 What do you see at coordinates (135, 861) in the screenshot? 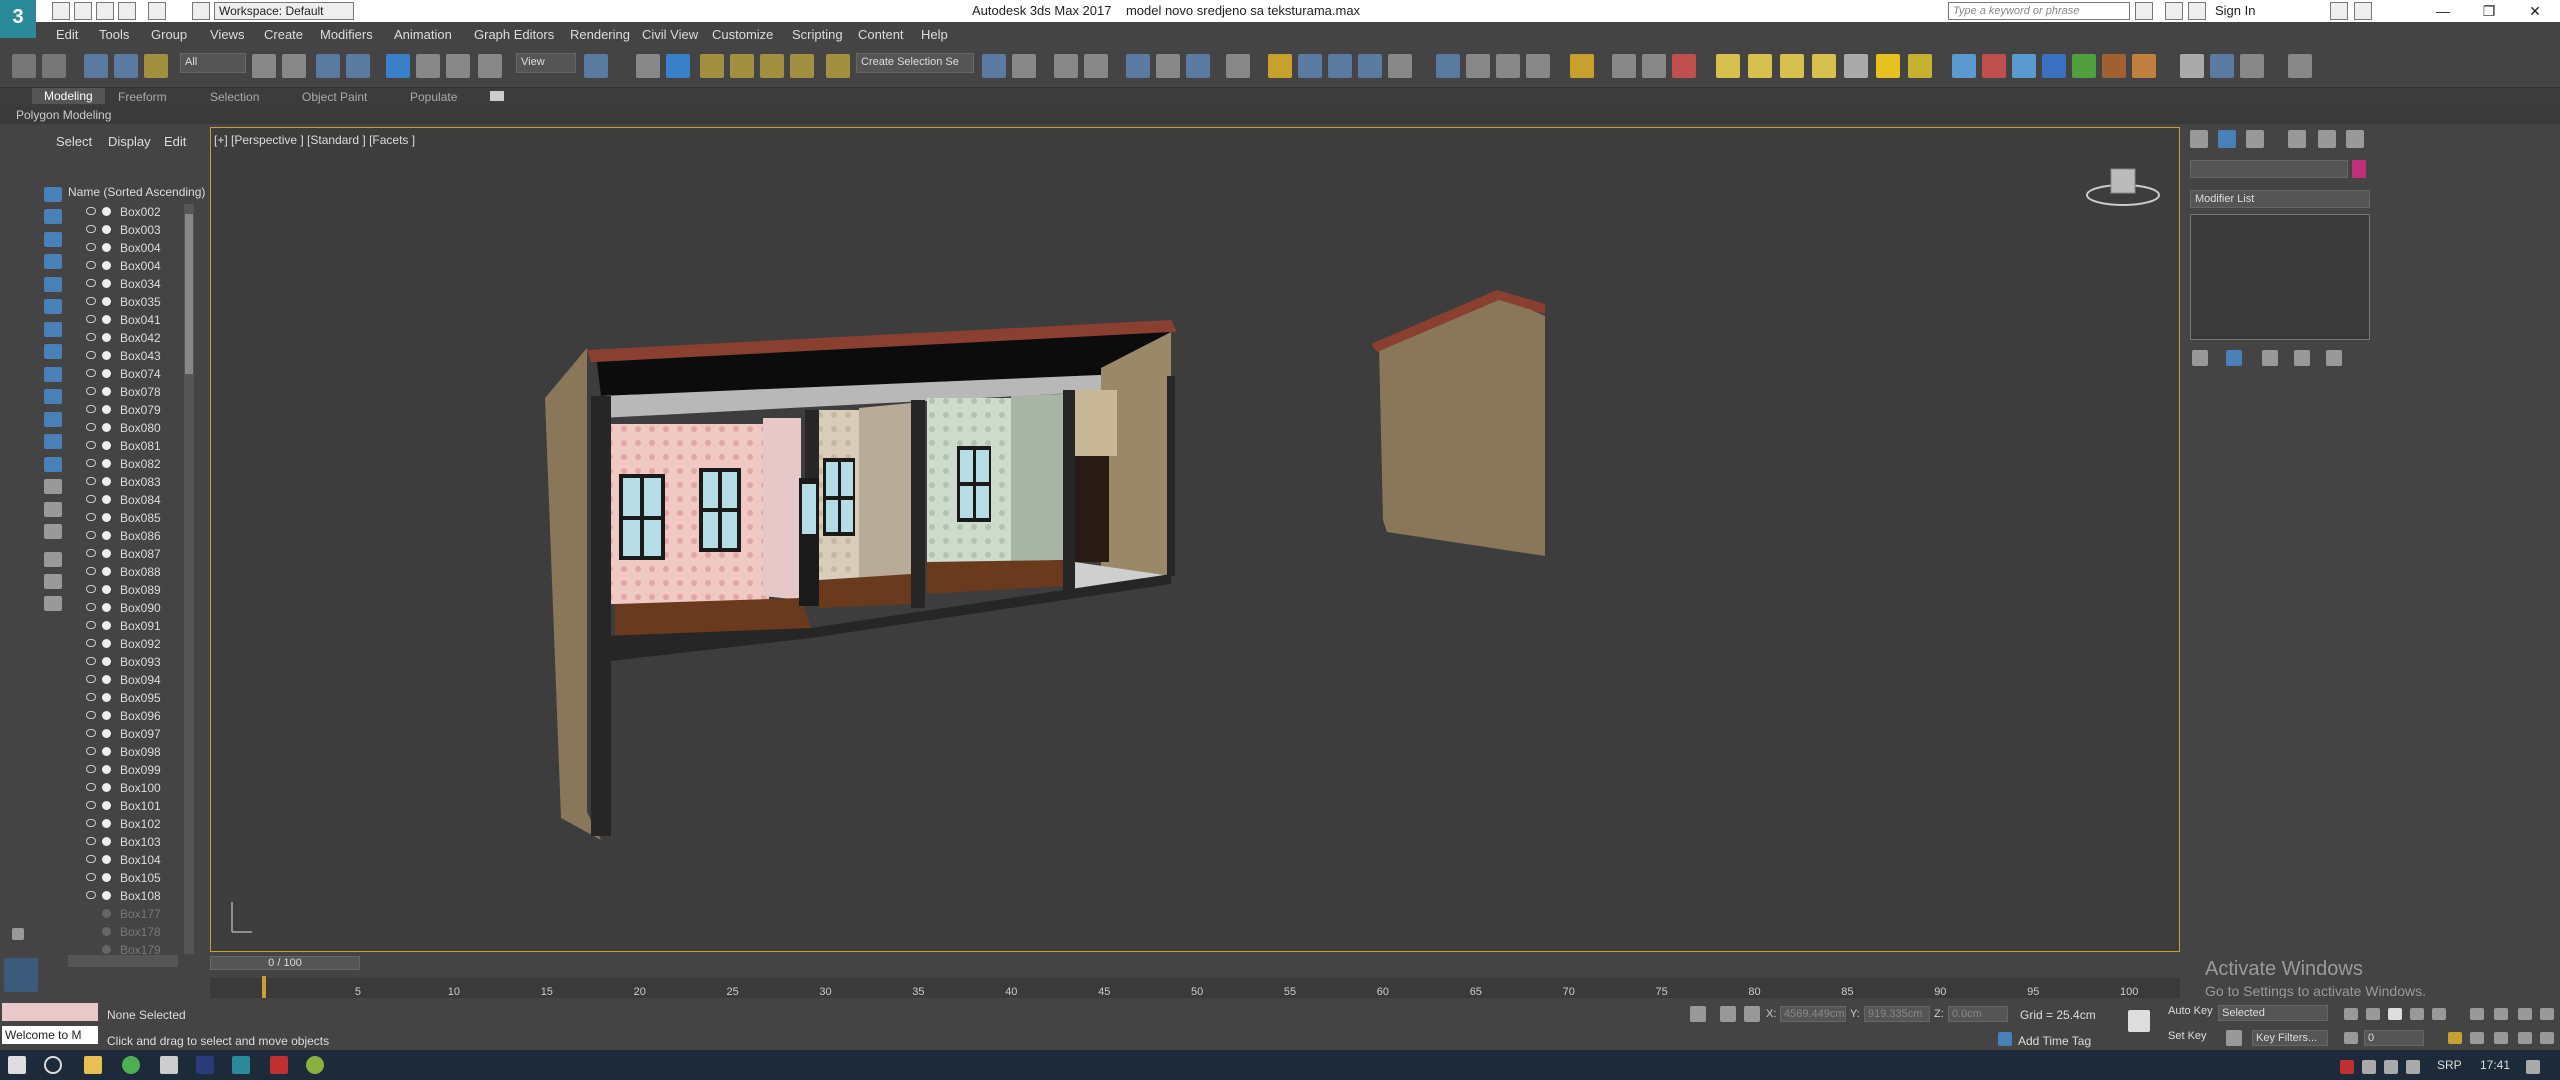
I see `list-item: Box104` at bounding box center [135, 861].